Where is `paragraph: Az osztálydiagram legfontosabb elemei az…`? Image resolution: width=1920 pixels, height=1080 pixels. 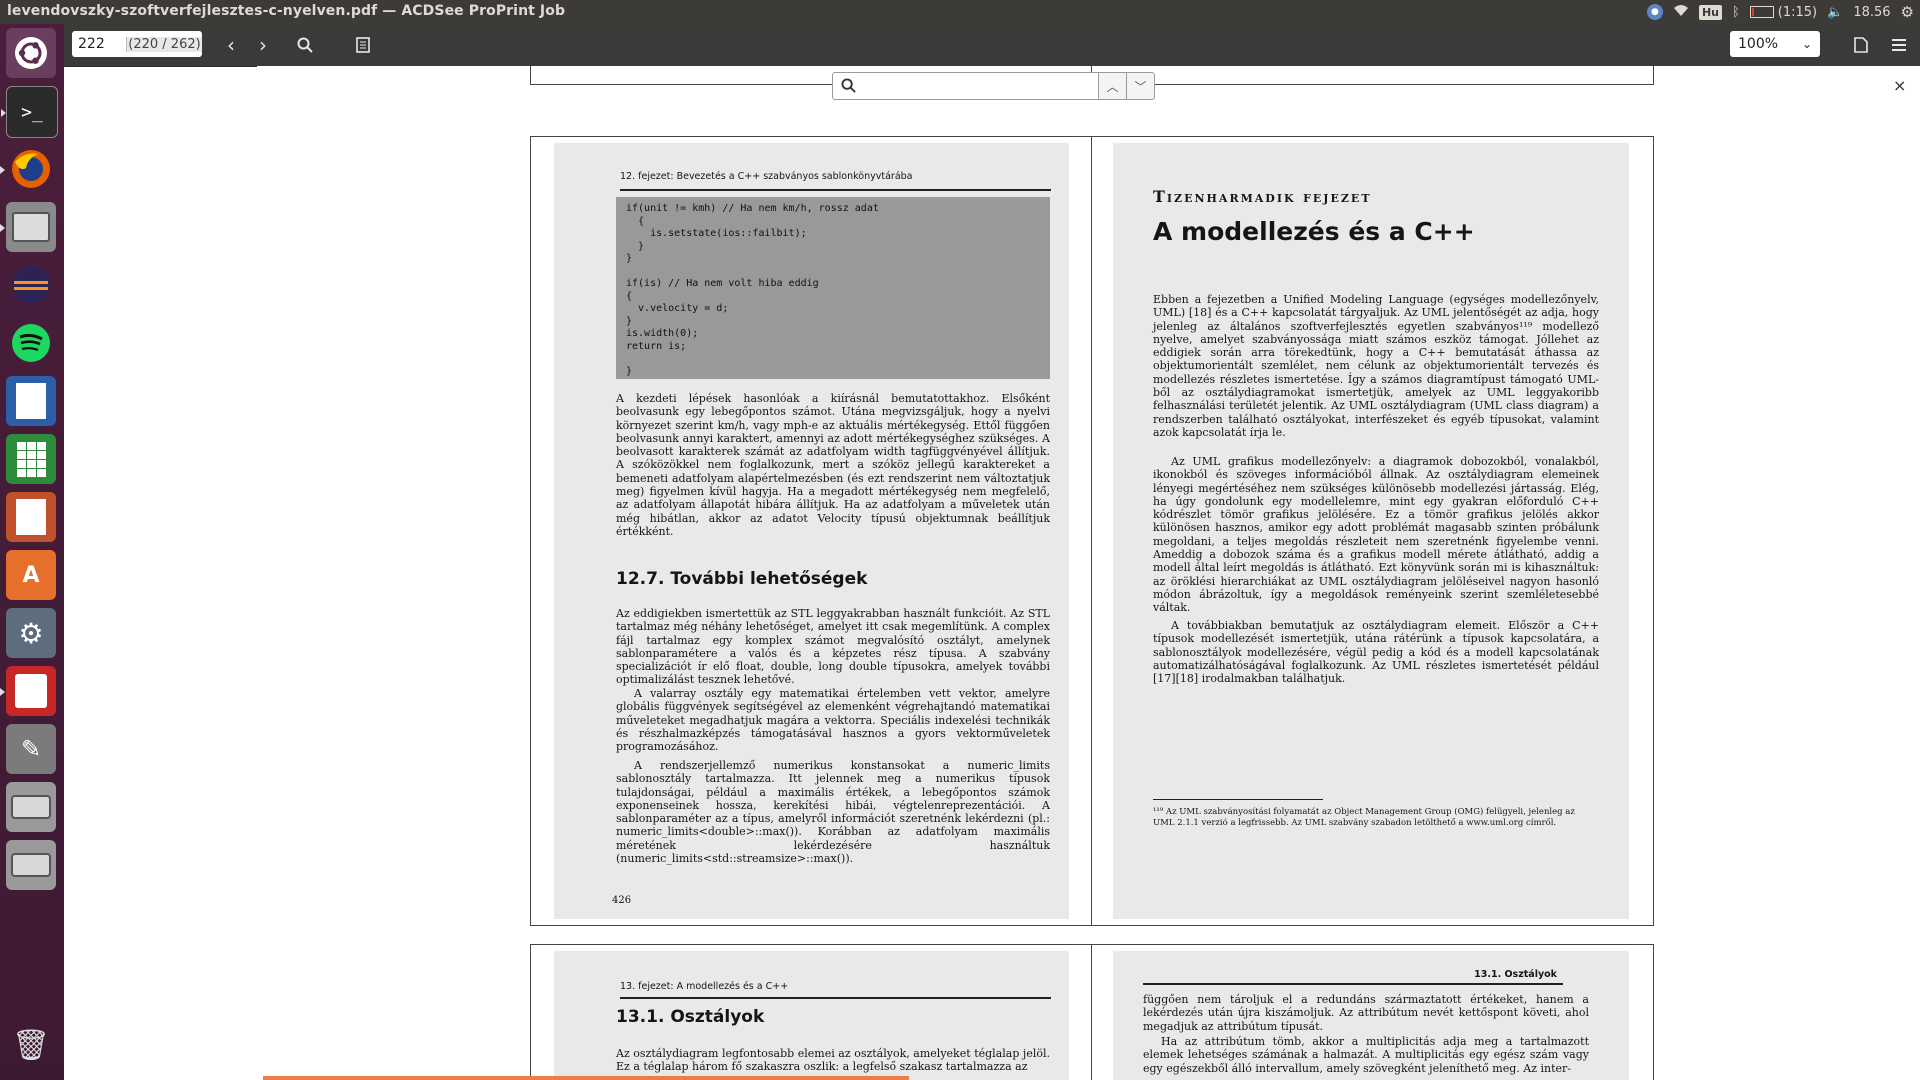
paragraph: Az osztálydiagram legfontosabb elemei az… is located at coordinates (833, 1060).